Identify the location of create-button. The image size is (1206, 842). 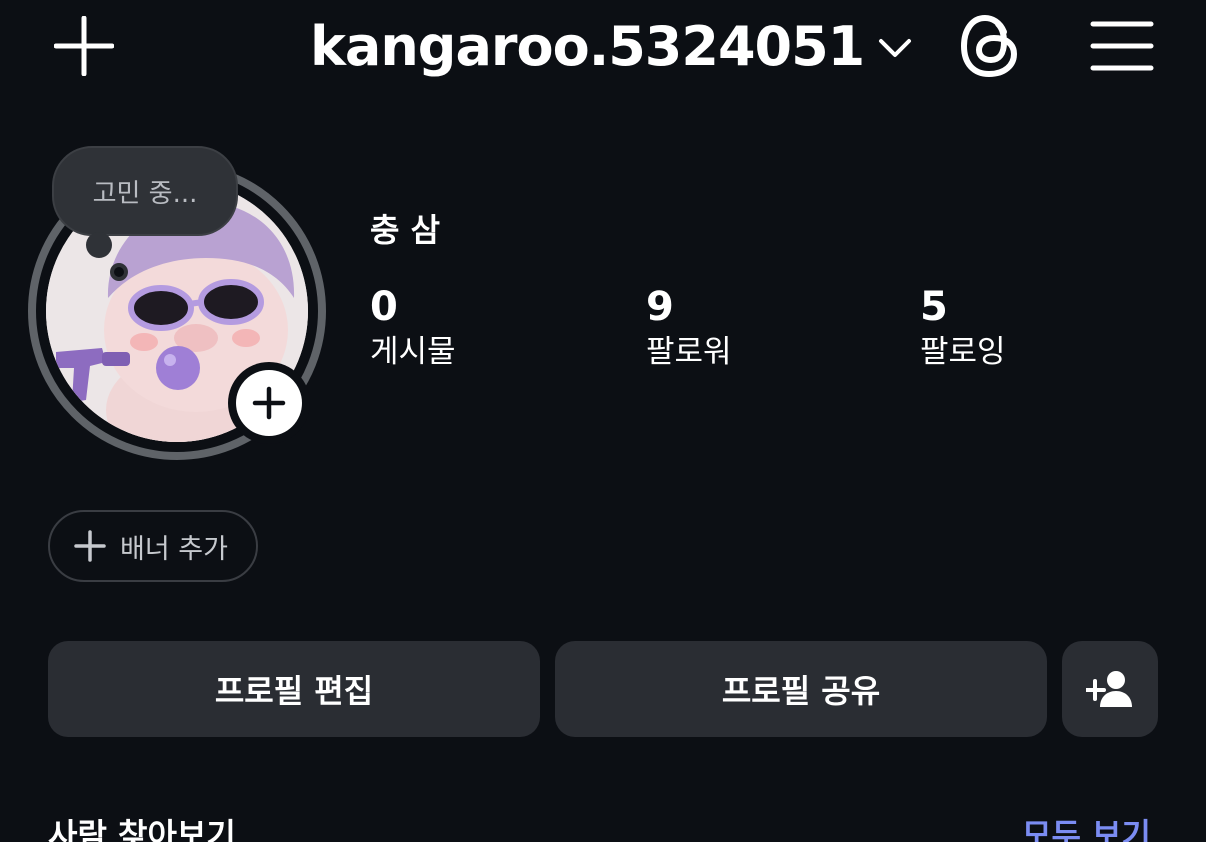
(84, 46).